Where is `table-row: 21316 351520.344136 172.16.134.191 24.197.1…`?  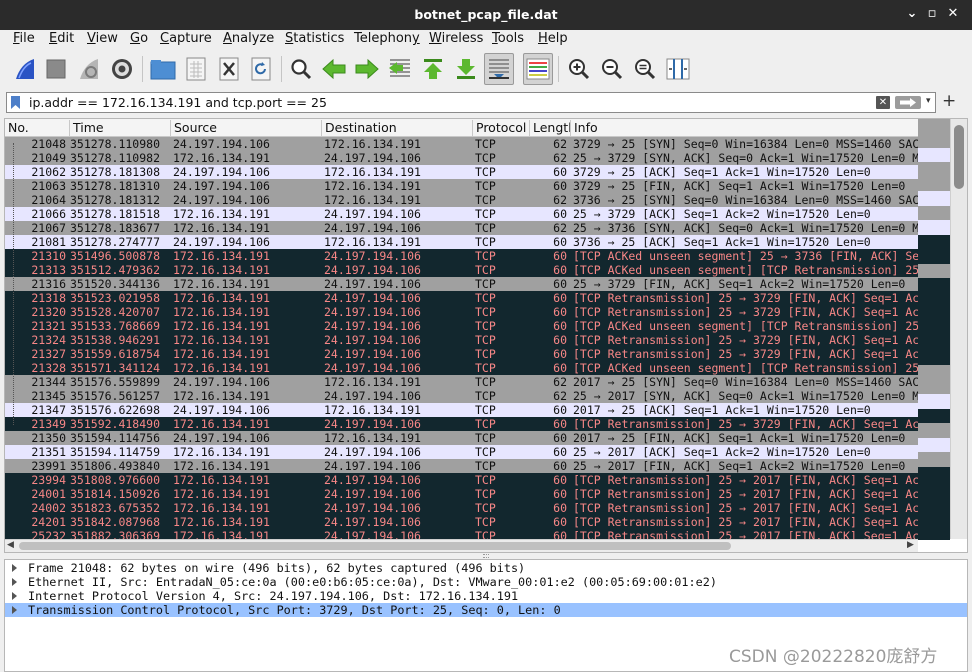 table-row: 21316 351520.344136 172.16.134.191 24.197.1… is located at coordinates (461, 284).